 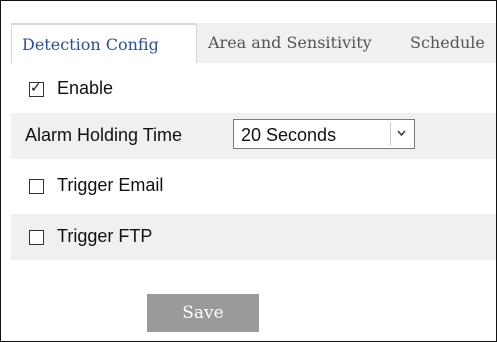 What do you see at coordinates (105, 236) in the screenshot?
I see `trigger-ftp-label: Trigger FTP` at bounding box center [105, 236].